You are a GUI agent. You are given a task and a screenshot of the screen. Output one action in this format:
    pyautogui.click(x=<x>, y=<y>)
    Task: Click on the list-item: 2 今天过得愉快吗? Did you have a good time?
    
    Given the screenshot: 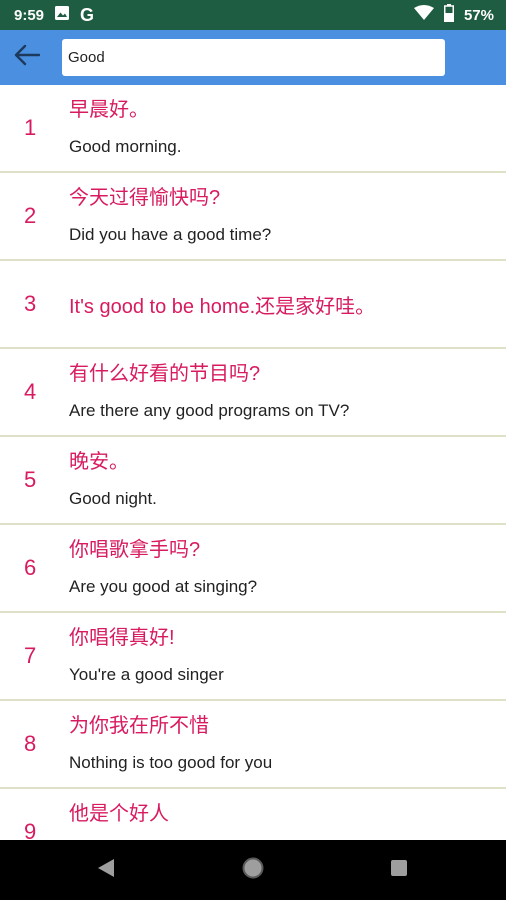 What is the action you would take?
    pyautogui.click(x=253, y=217)
    